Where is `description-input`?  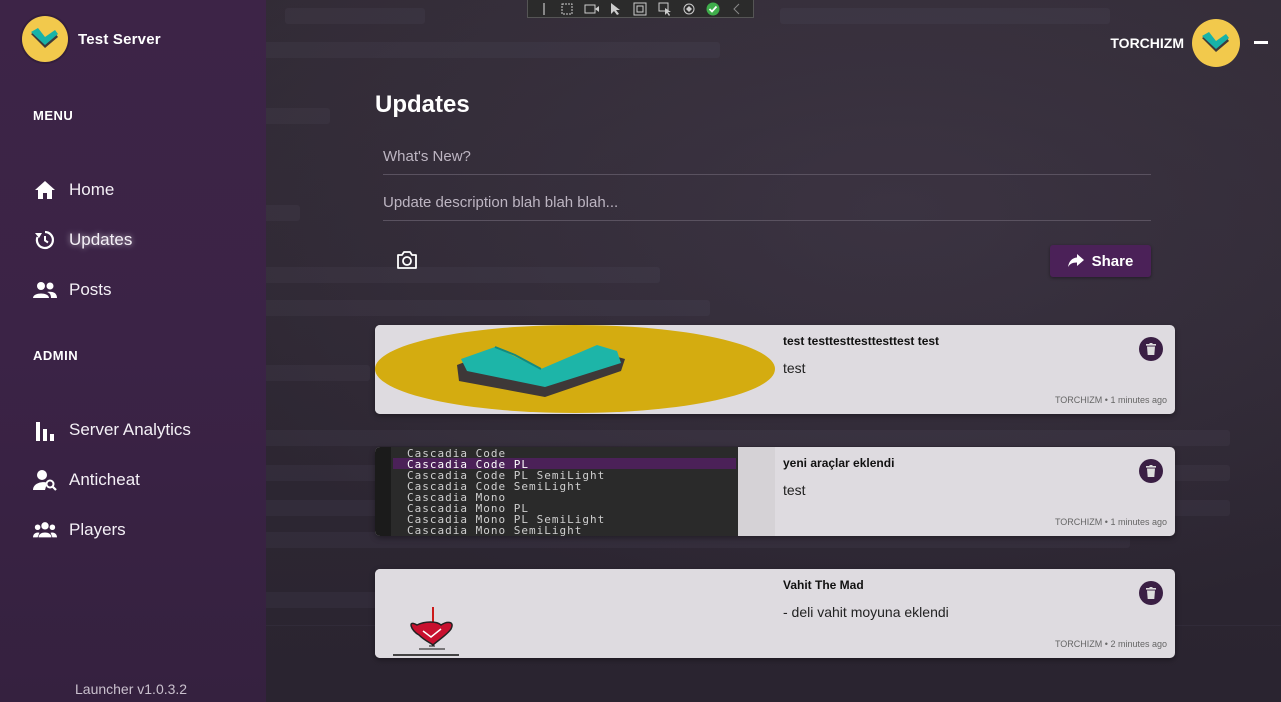 description-input is located at coordinates (767, 202).